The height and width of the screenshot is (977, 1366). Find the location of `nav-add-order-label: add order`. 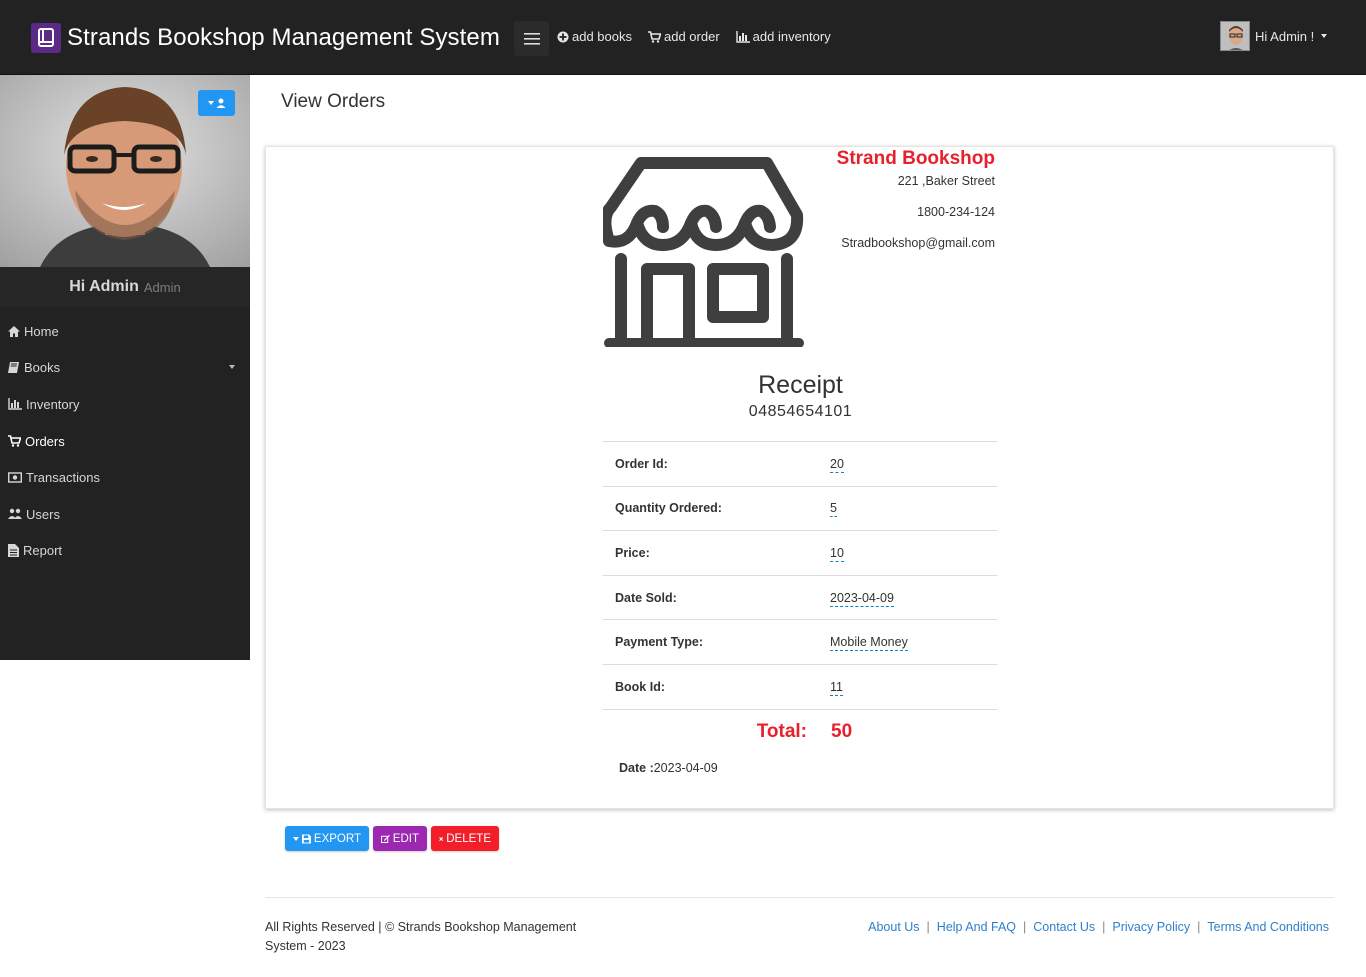

nav-add-order-label: add order is located at coordinates (692, 36).